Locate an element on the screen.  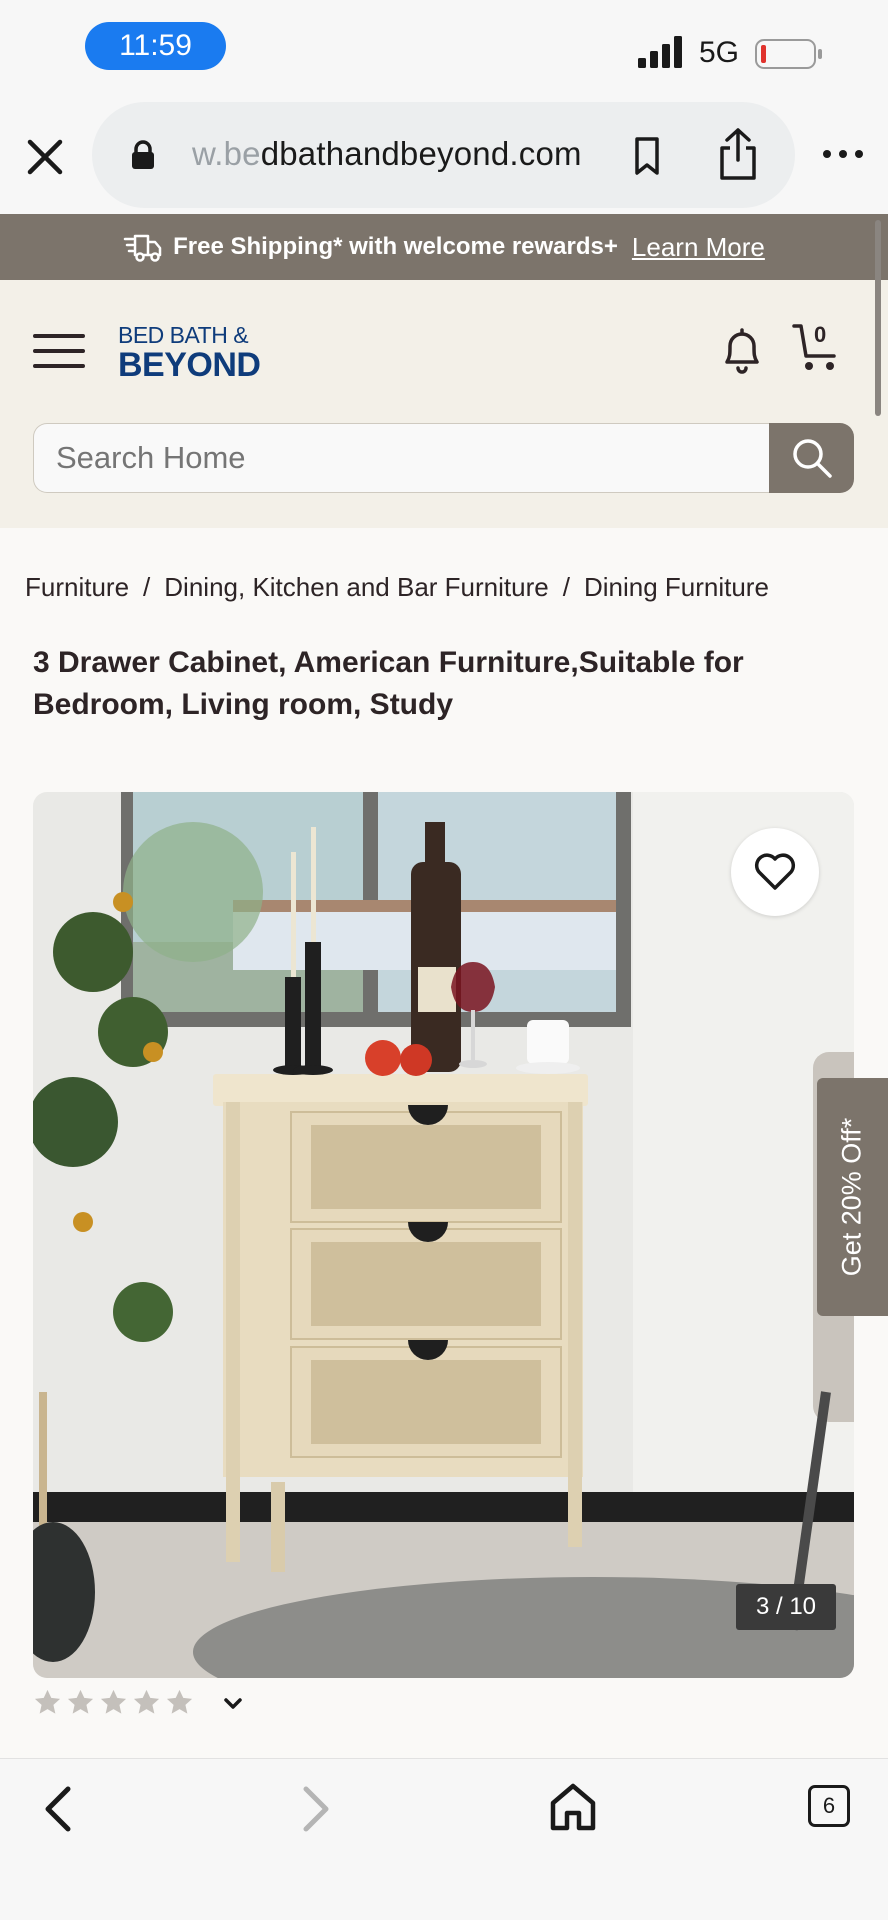
share-icon is located at coordinates (738, 154).